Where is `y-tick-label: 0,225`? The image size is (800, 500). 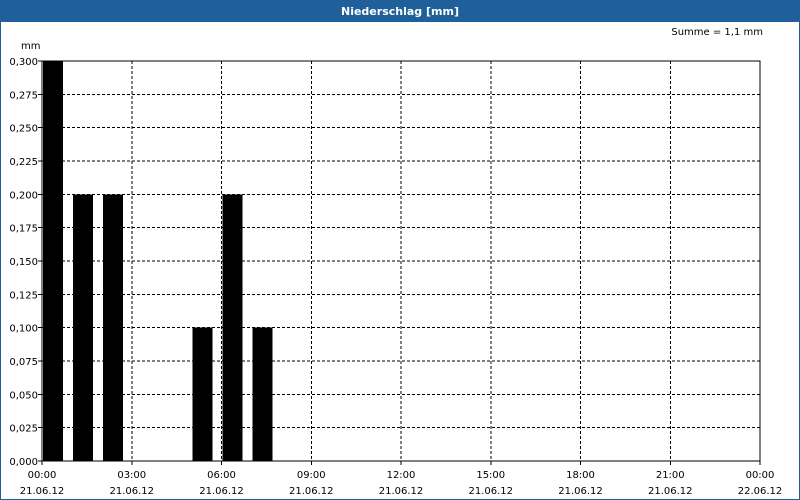 y-tick-label: 0,225 is located at coordinates (23, 162).